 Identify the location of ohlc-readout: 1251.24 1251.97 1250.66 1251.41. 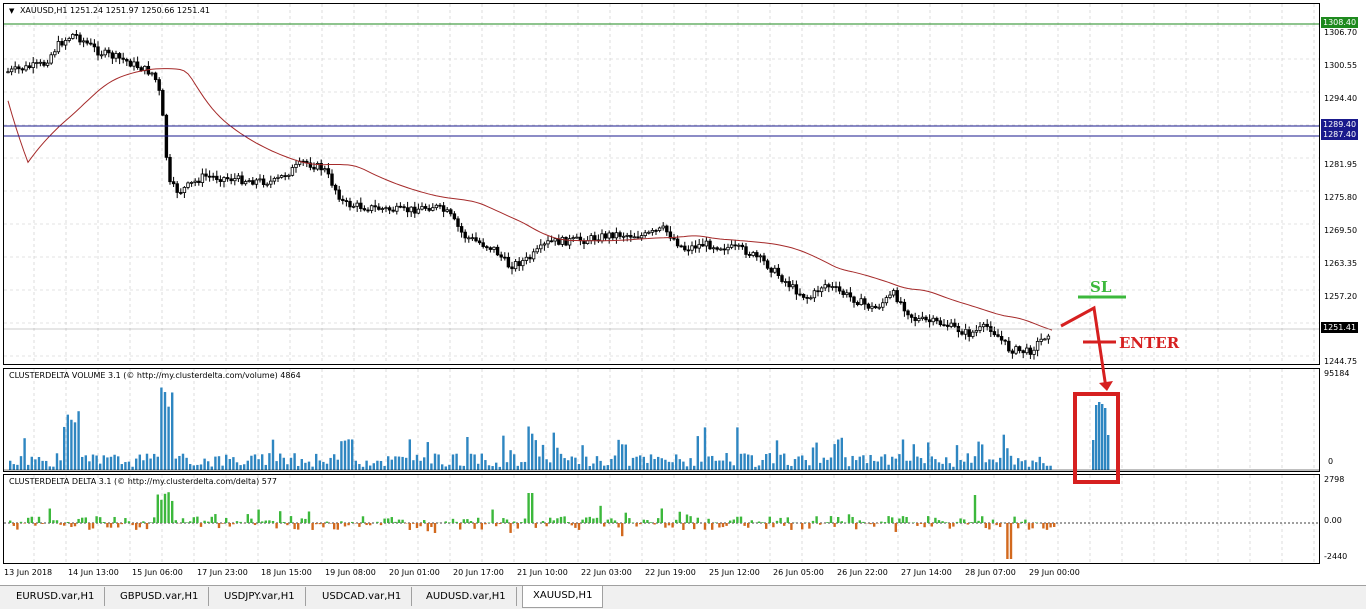
(140, 10).